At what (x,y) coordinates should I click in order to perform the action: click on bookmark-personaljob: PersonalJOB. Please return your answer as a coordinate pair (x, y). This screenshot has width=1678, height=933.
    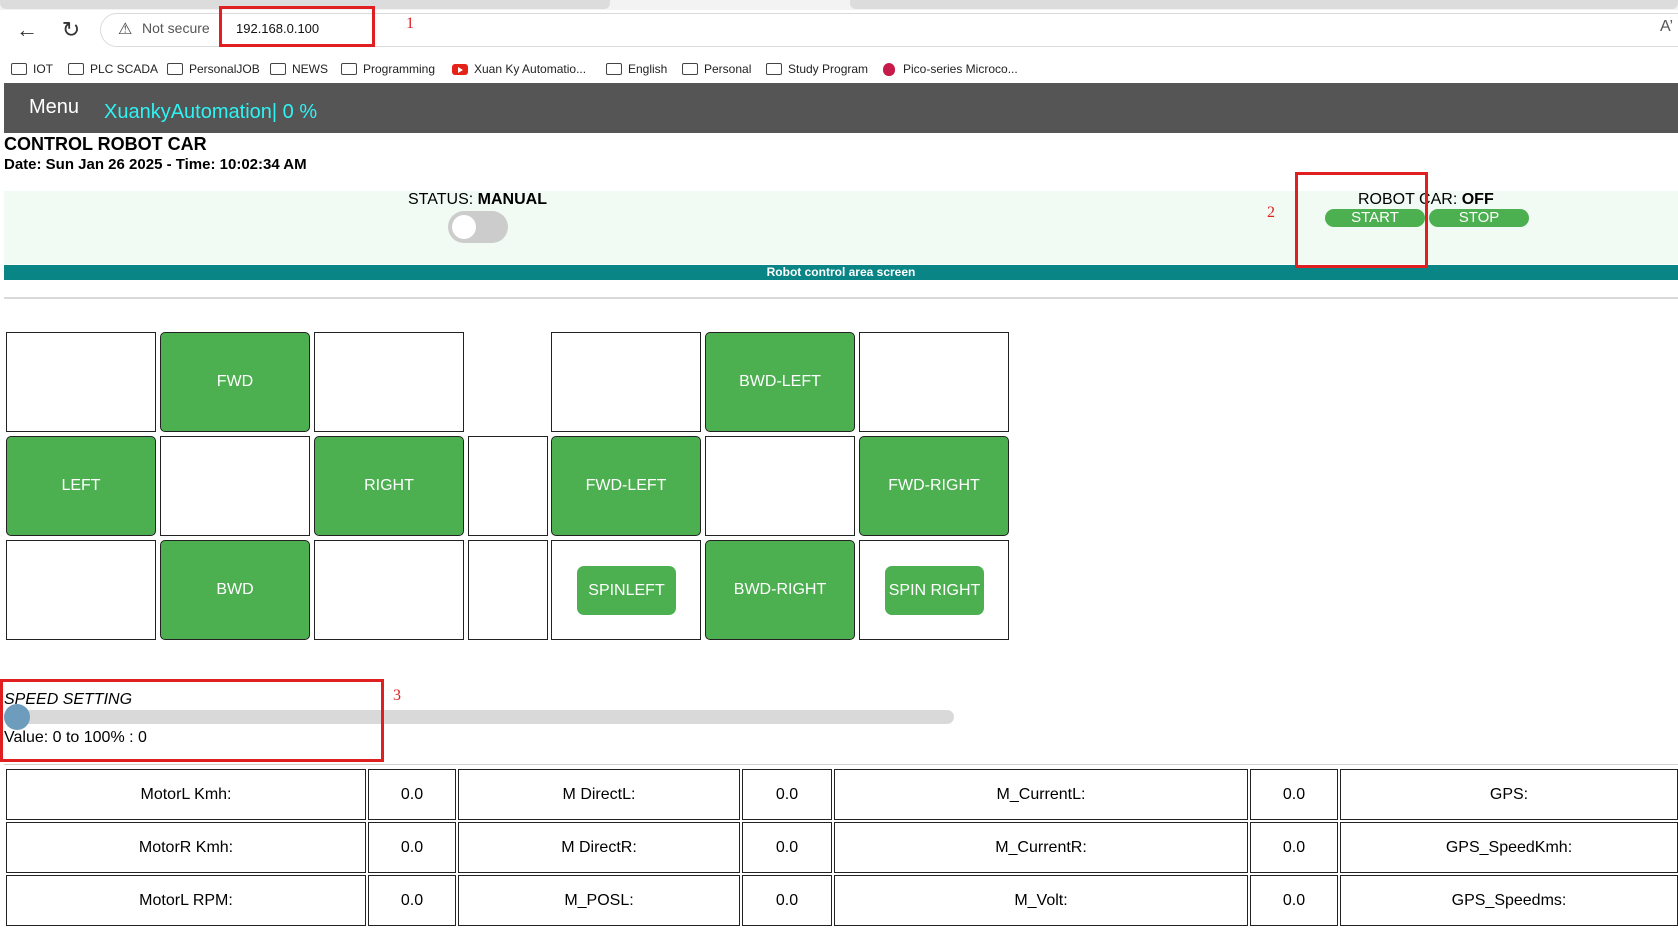
    Looking at the image, I should click on (213, 69).